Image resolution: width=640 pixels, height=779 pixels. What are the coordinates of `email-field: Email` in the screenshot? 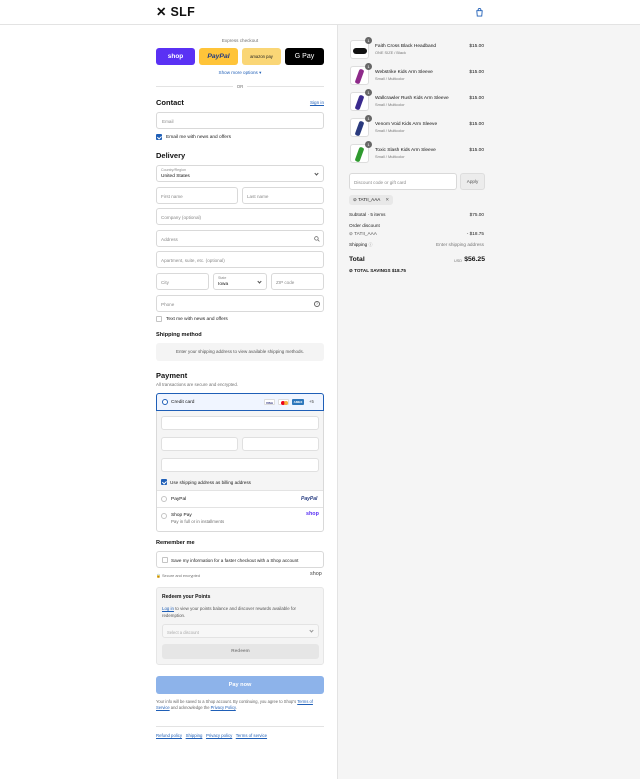 It's located at (240, 120).